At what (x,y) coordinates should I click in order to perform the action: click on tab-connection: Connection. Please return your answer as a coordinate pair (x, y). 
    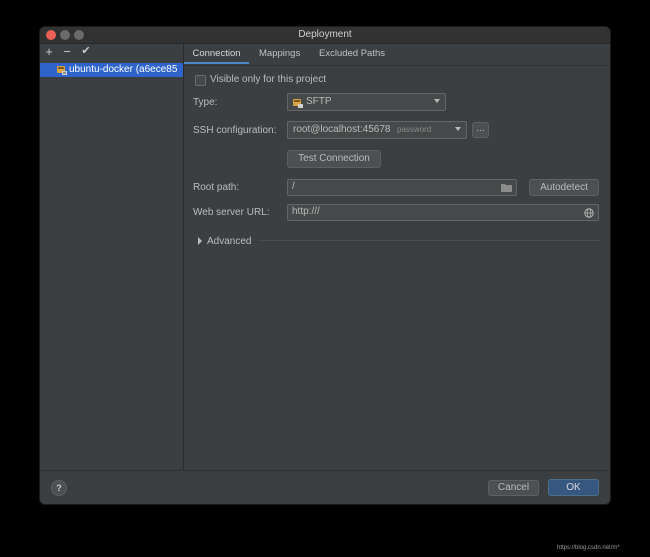
    Looking at the image, I should click on (216, 54).